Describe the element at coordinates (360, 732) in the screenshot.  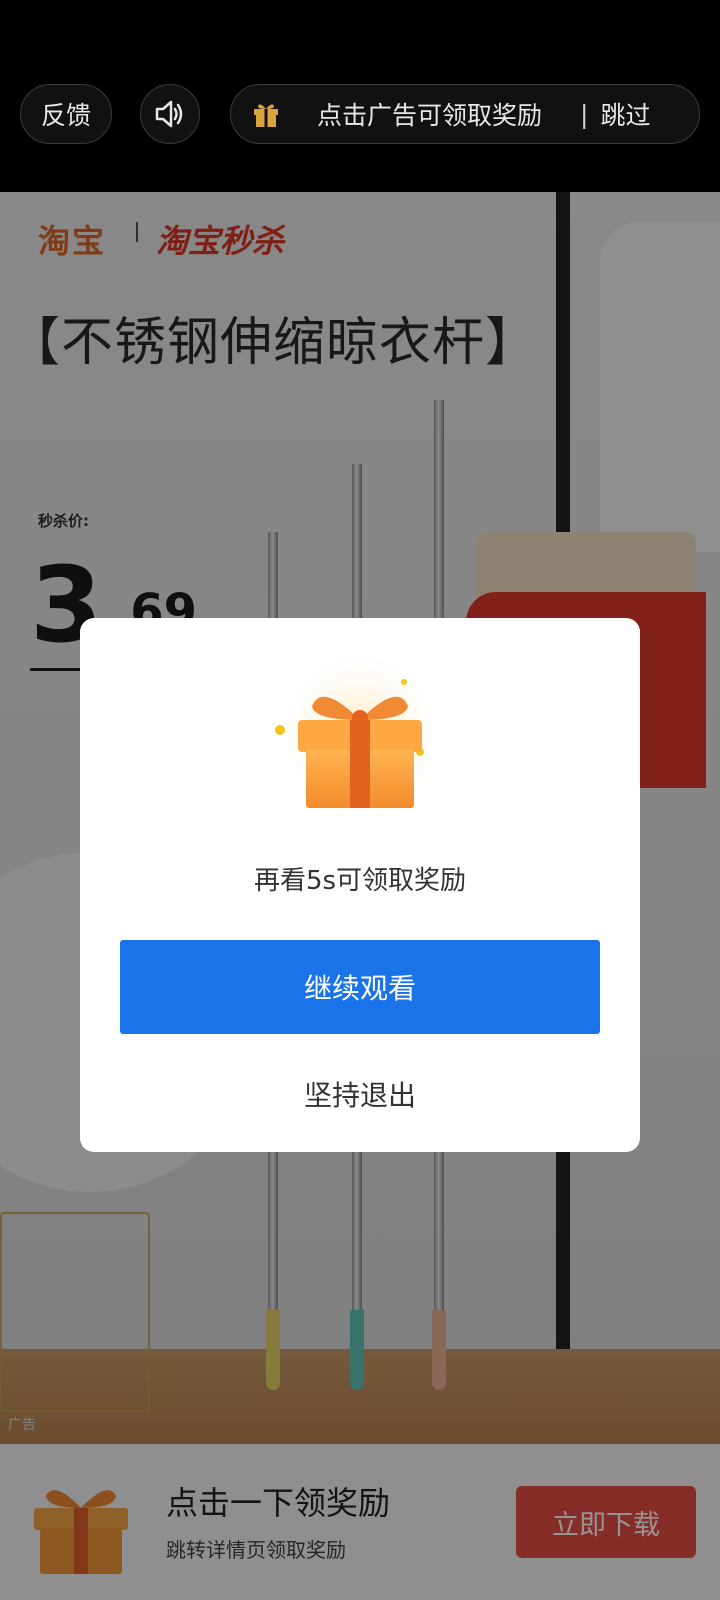
I see `gift-box-icon` at that location.